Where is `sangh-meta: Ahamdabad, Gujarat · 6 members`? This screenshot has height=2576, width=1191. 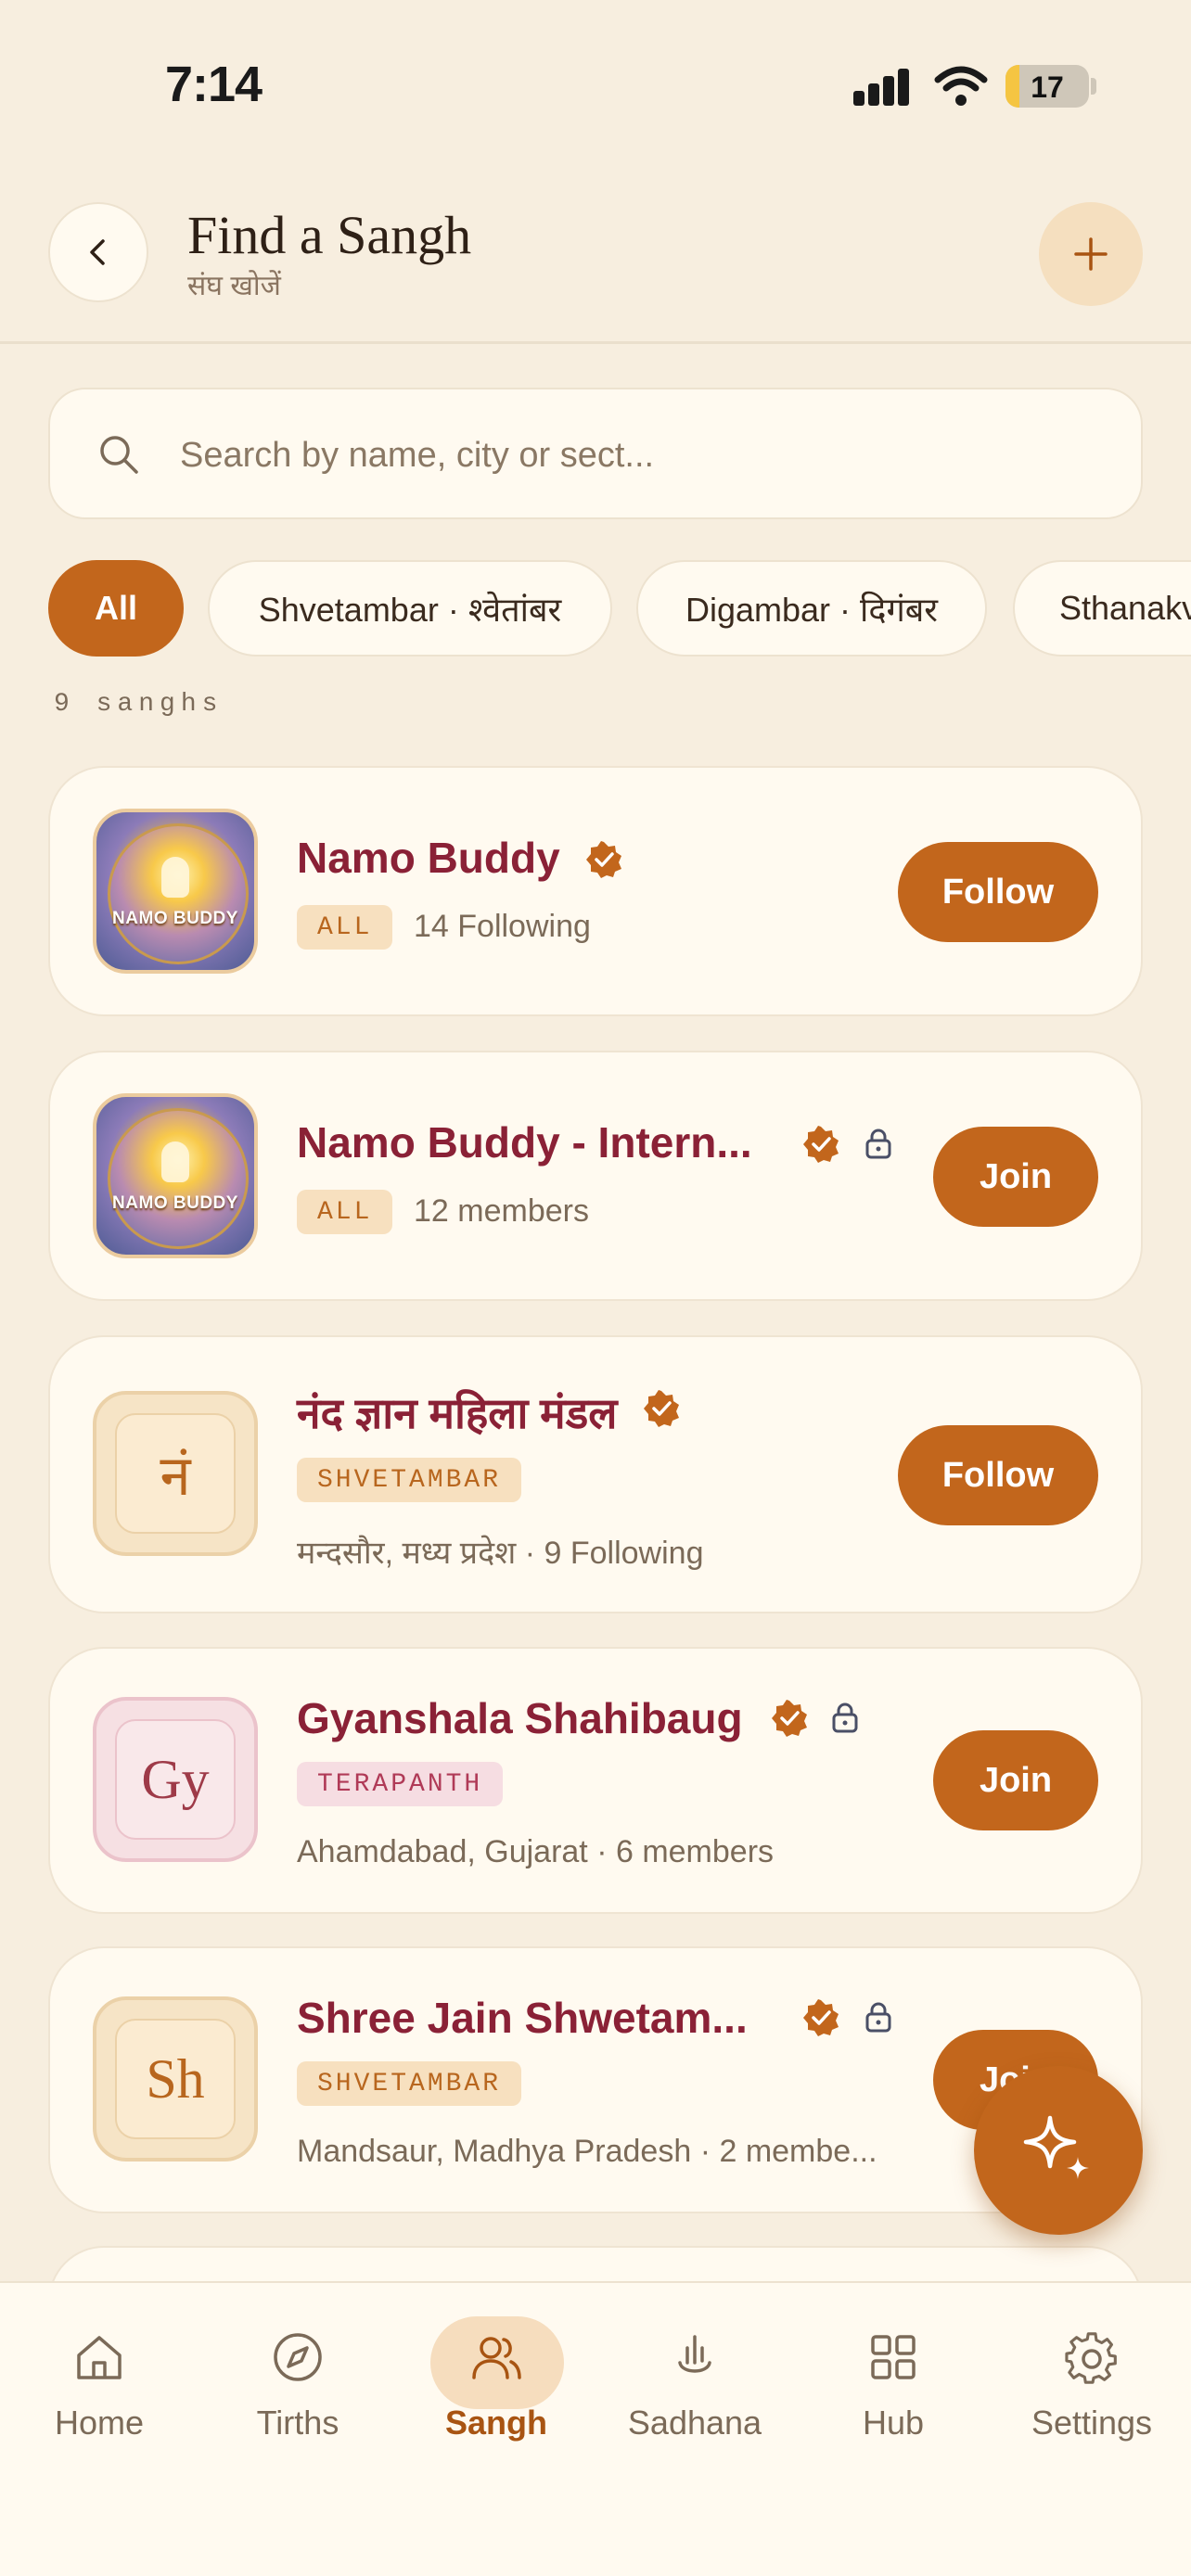
sangh-meta: Ahamdabad, Gujarat · 6 members is located at coordinates (536, 1852).